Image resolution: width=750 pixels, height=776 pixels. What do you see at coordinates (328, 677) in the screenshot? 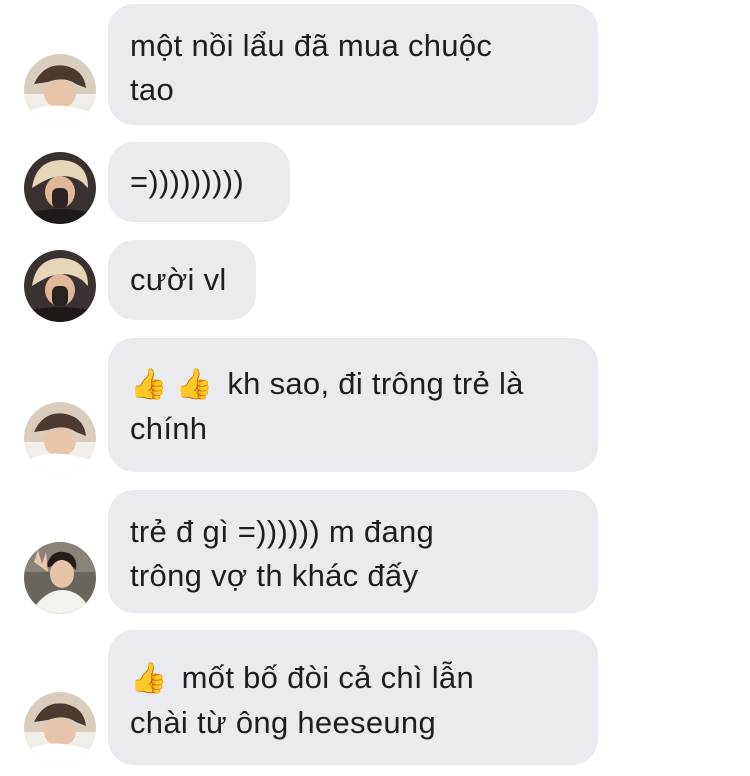
I see `message-text: mốt bố đòi cả chì lẫn` at bounding box center [328, 677].